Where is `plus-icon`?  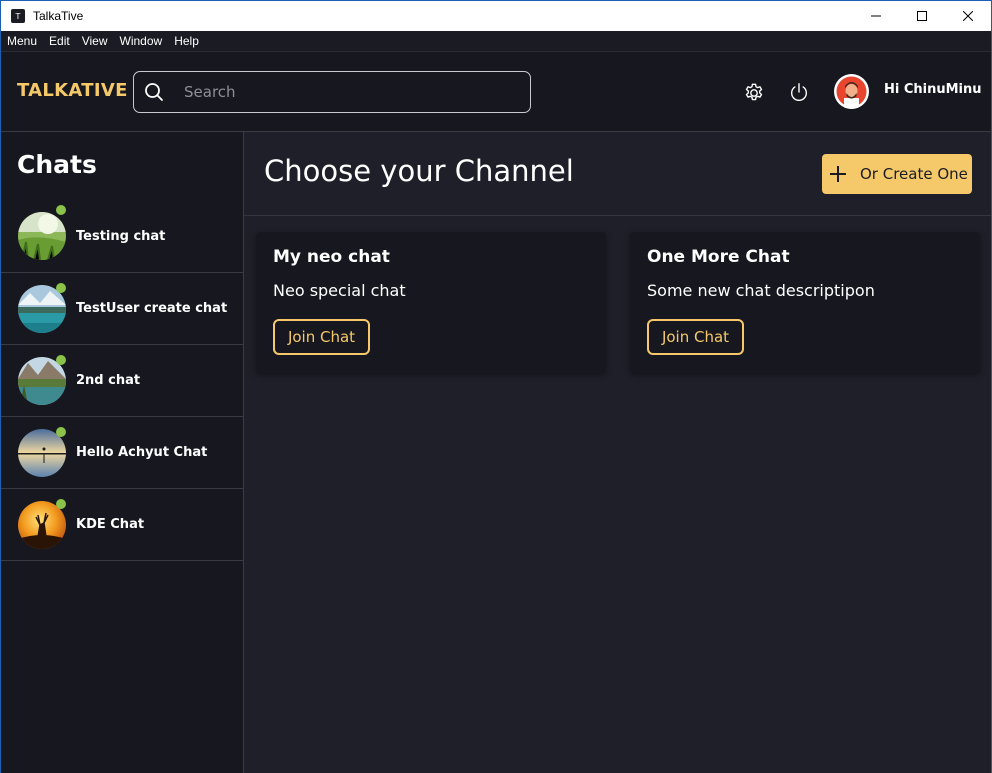
plus-icon is located at coordinates (838, 174).